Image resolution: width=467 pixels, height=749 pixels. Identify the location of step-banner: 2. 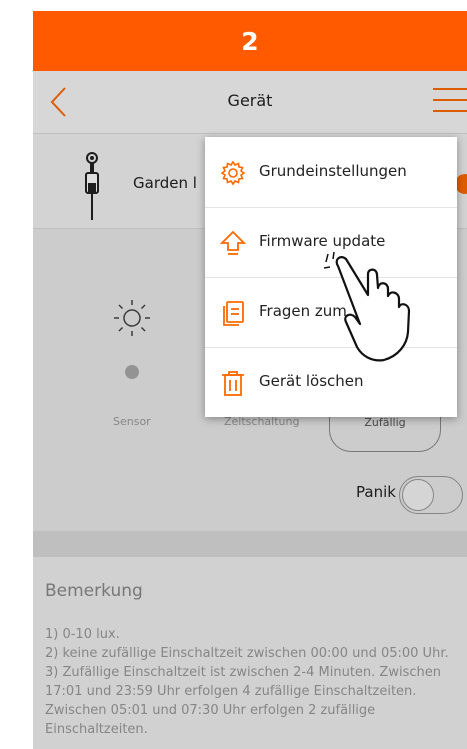
(250, 41).